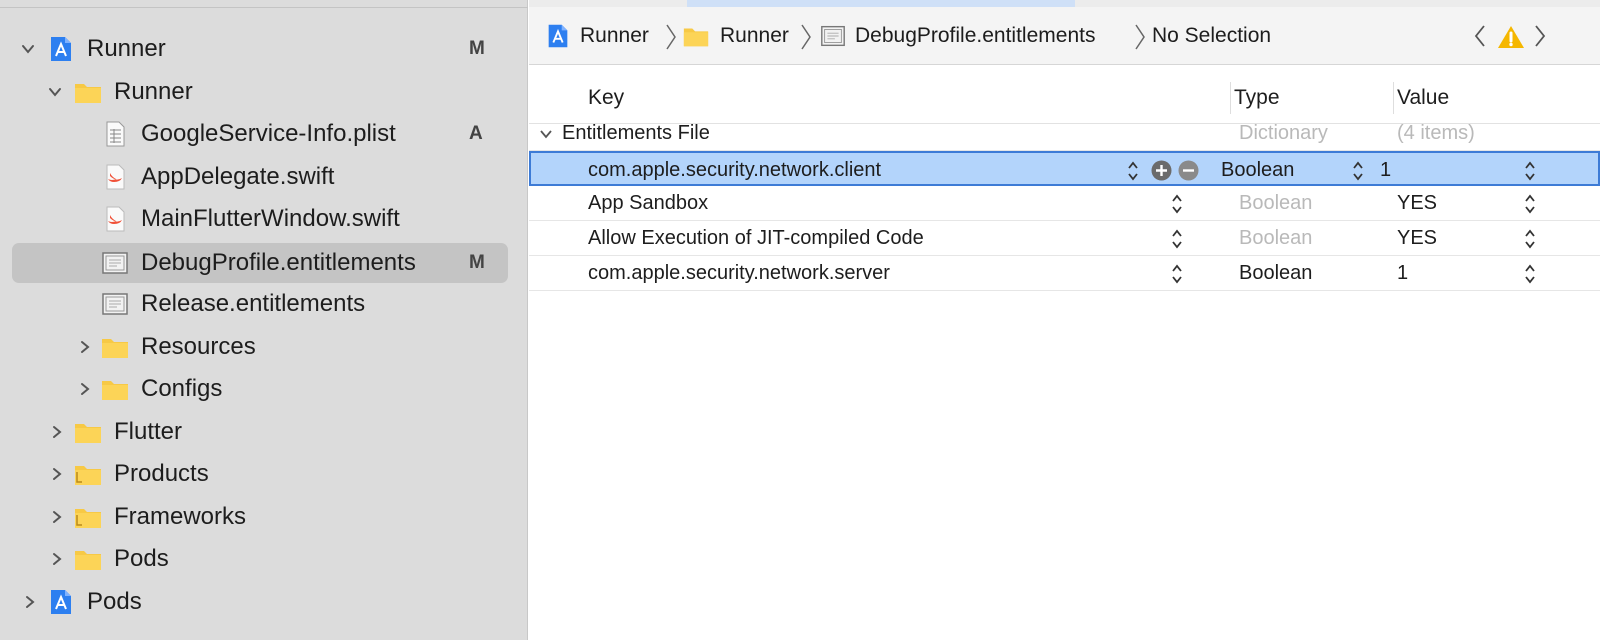 This screenshot has height=640, width=1600. I want to click on navigator-item-configs: Configs, so click(264, 389).